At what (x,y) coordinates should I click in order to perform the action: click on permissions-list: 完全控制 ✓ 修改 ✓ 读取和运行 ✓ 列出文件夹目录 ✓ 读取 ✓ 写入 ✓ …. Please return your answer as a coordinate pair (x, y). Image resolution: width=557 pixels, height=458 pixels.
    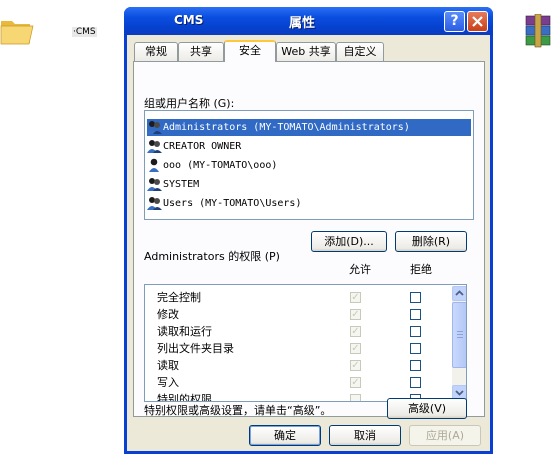
    Looking at the image, I should click on (305, 343).